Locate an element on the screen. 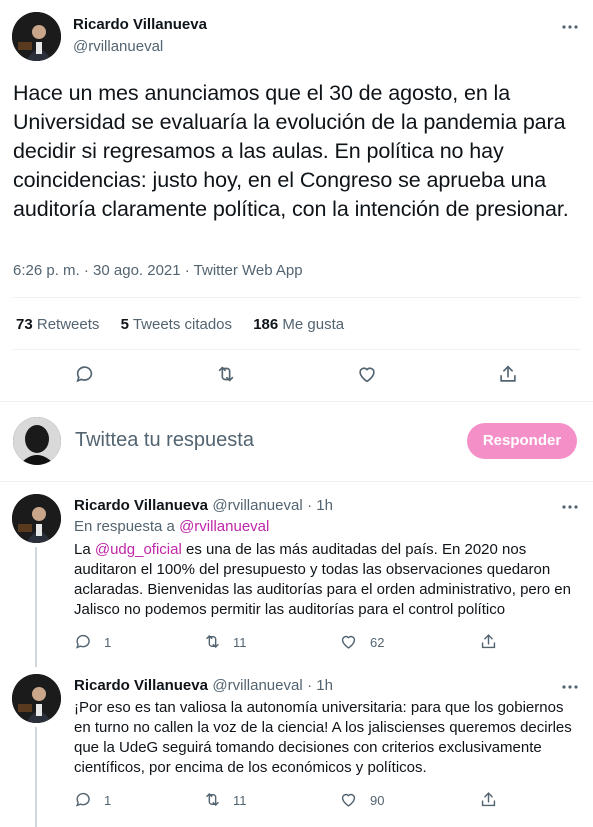 Image resolution: width=593 pixels, height=827 pixels. quotes-label: Tweets citados is located at coordinates (182, 324).